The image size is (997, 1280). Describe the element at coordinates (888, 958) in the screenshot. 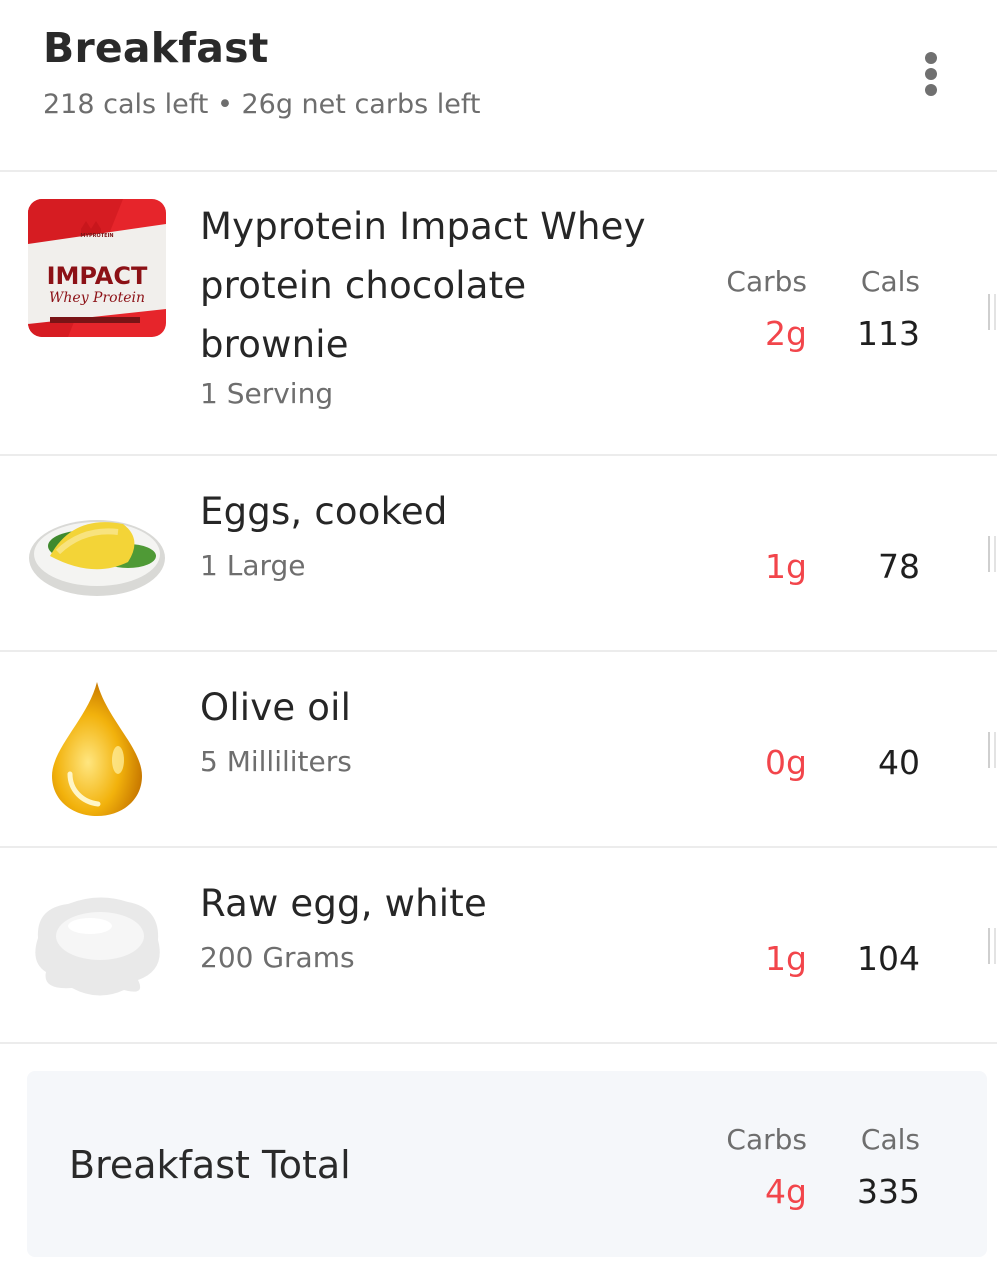

I see `cals-value: 104` at that location.